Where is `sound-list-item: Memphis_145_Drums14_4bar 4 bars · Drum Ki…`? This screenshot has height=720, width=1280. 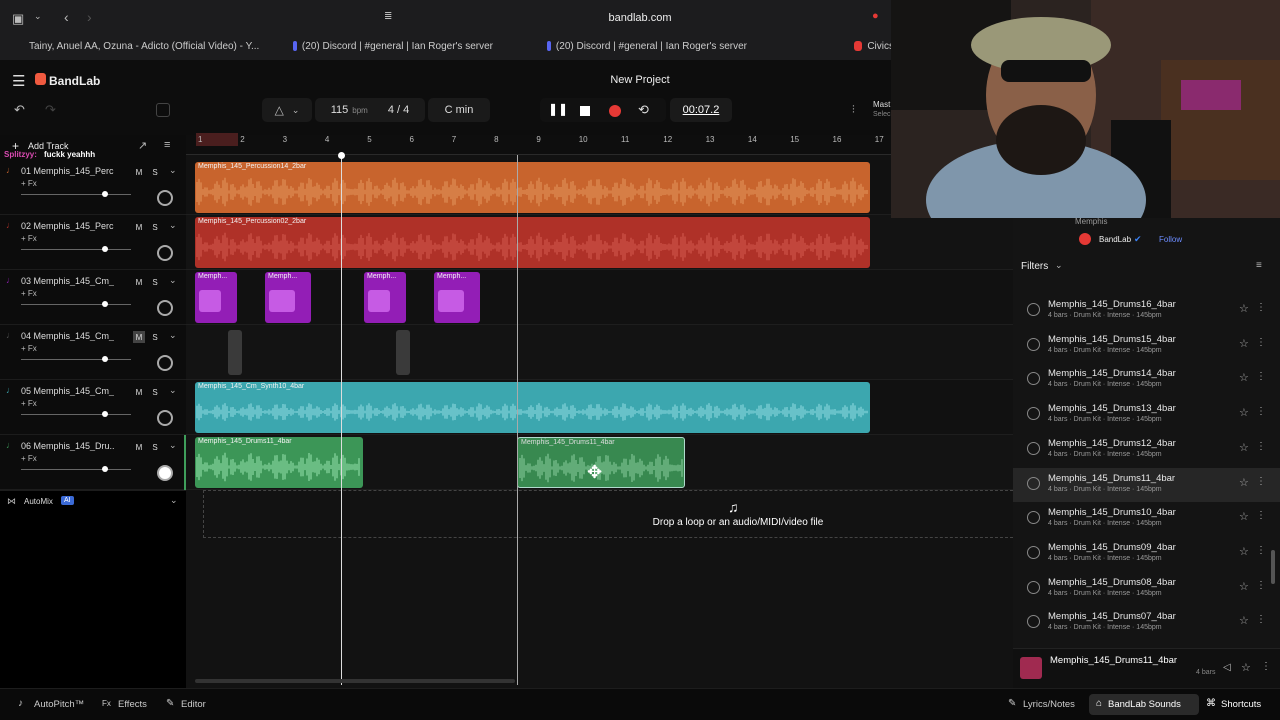 sound-list-item: Memphis_145_Drums14_4bar 4 bars · Drum Ki… is located at coordinates (1146, 380).